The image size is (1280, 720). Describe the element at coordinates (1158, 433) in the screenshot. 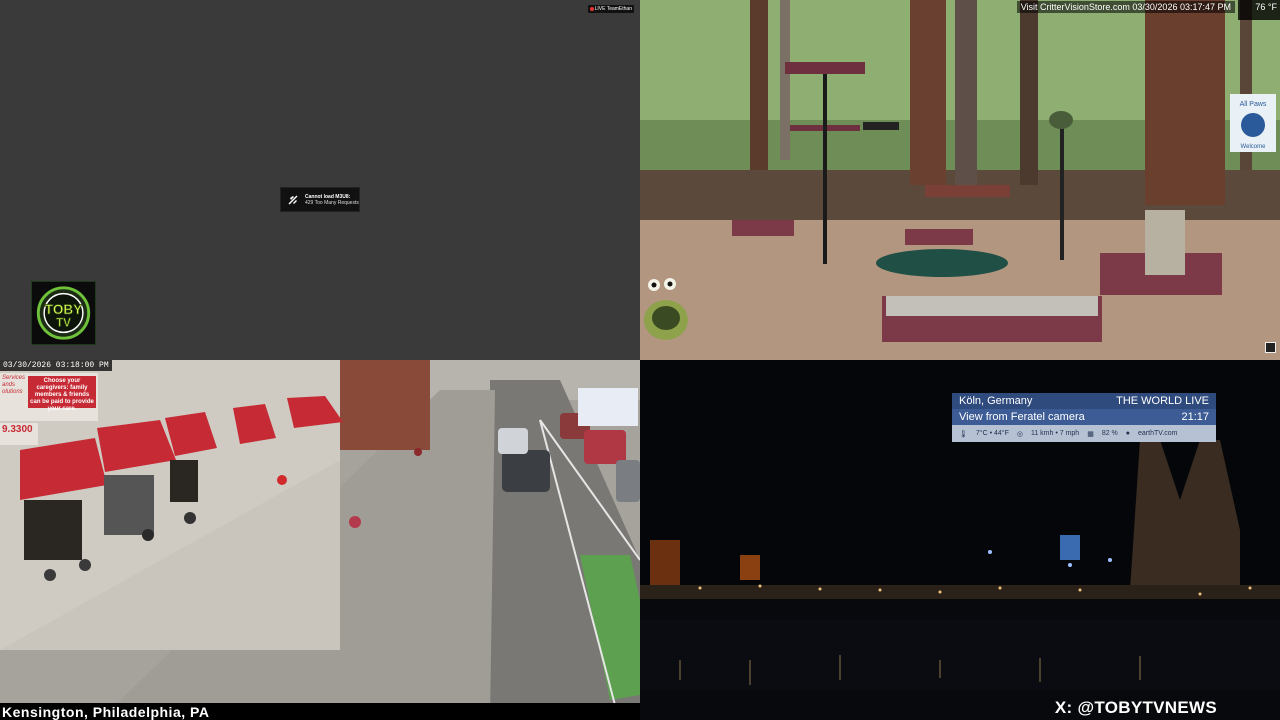

I see `site-label: earthTV.com` at that location.